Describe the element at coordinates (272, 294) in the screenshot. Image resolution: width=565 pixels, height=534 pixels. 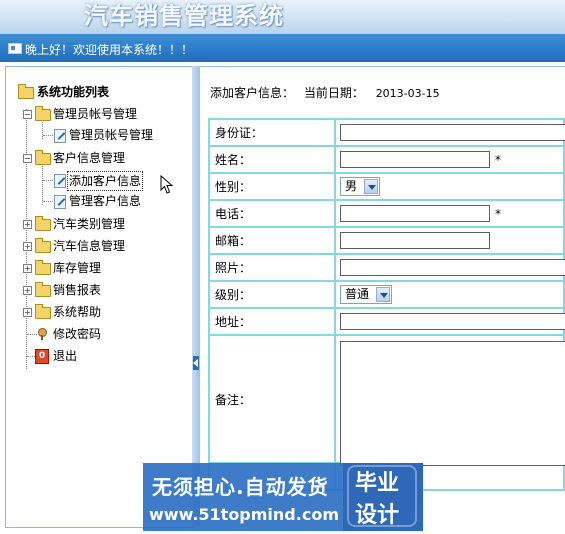
I see `level-label: 级别：` at that location.